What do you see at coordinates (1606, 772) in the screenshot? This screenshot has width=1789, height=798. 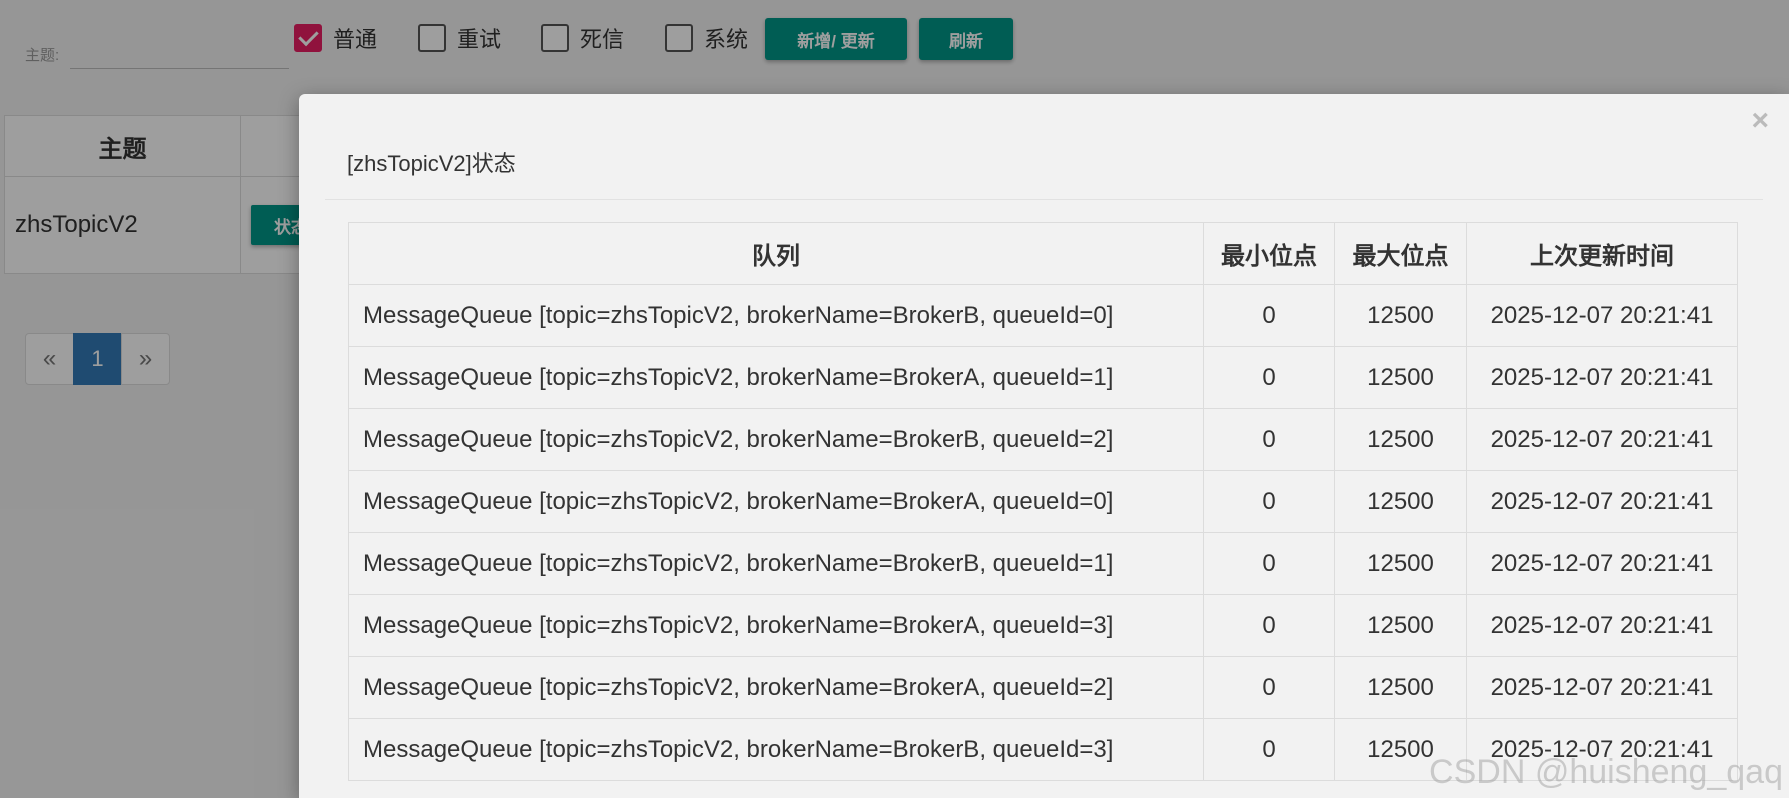 I see `watermark: CSDN @huisheng_qaq` at bounding box center [1606, 772].